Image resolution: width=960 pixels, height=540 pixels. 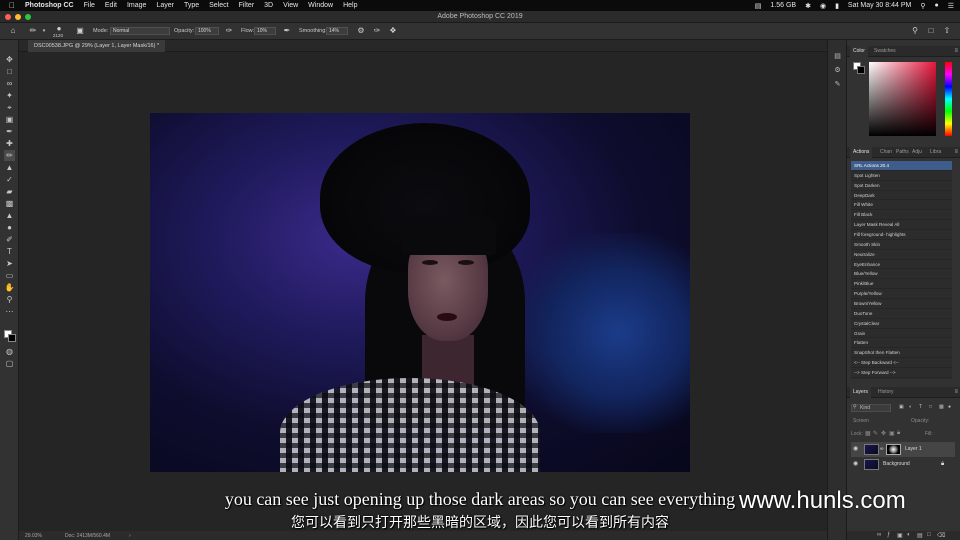 What do you see at coordinates (909, 535) in the screenshot?
I see `adjustment-layer-icon: ◐` at bounding box center [909, 535].